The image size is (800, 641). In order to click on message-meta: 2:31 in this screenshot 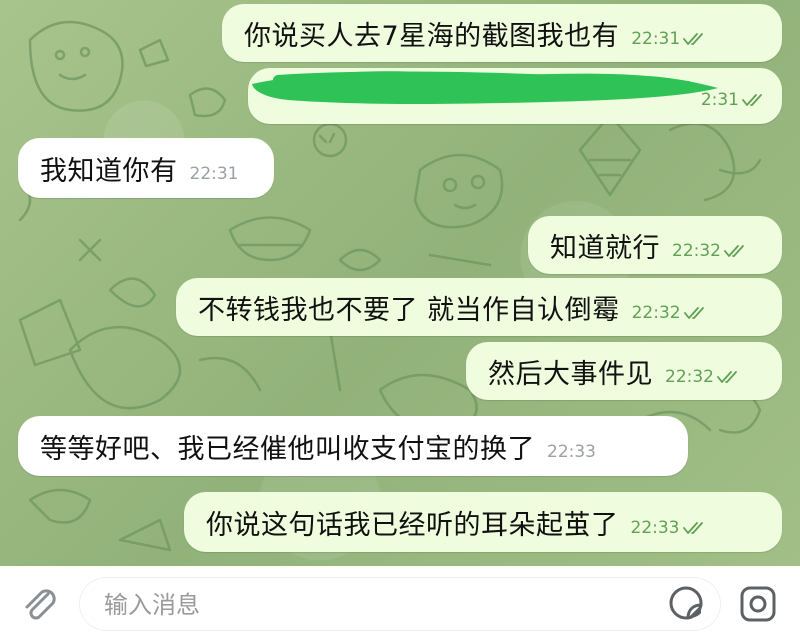, I will do `click(734, 100)`.